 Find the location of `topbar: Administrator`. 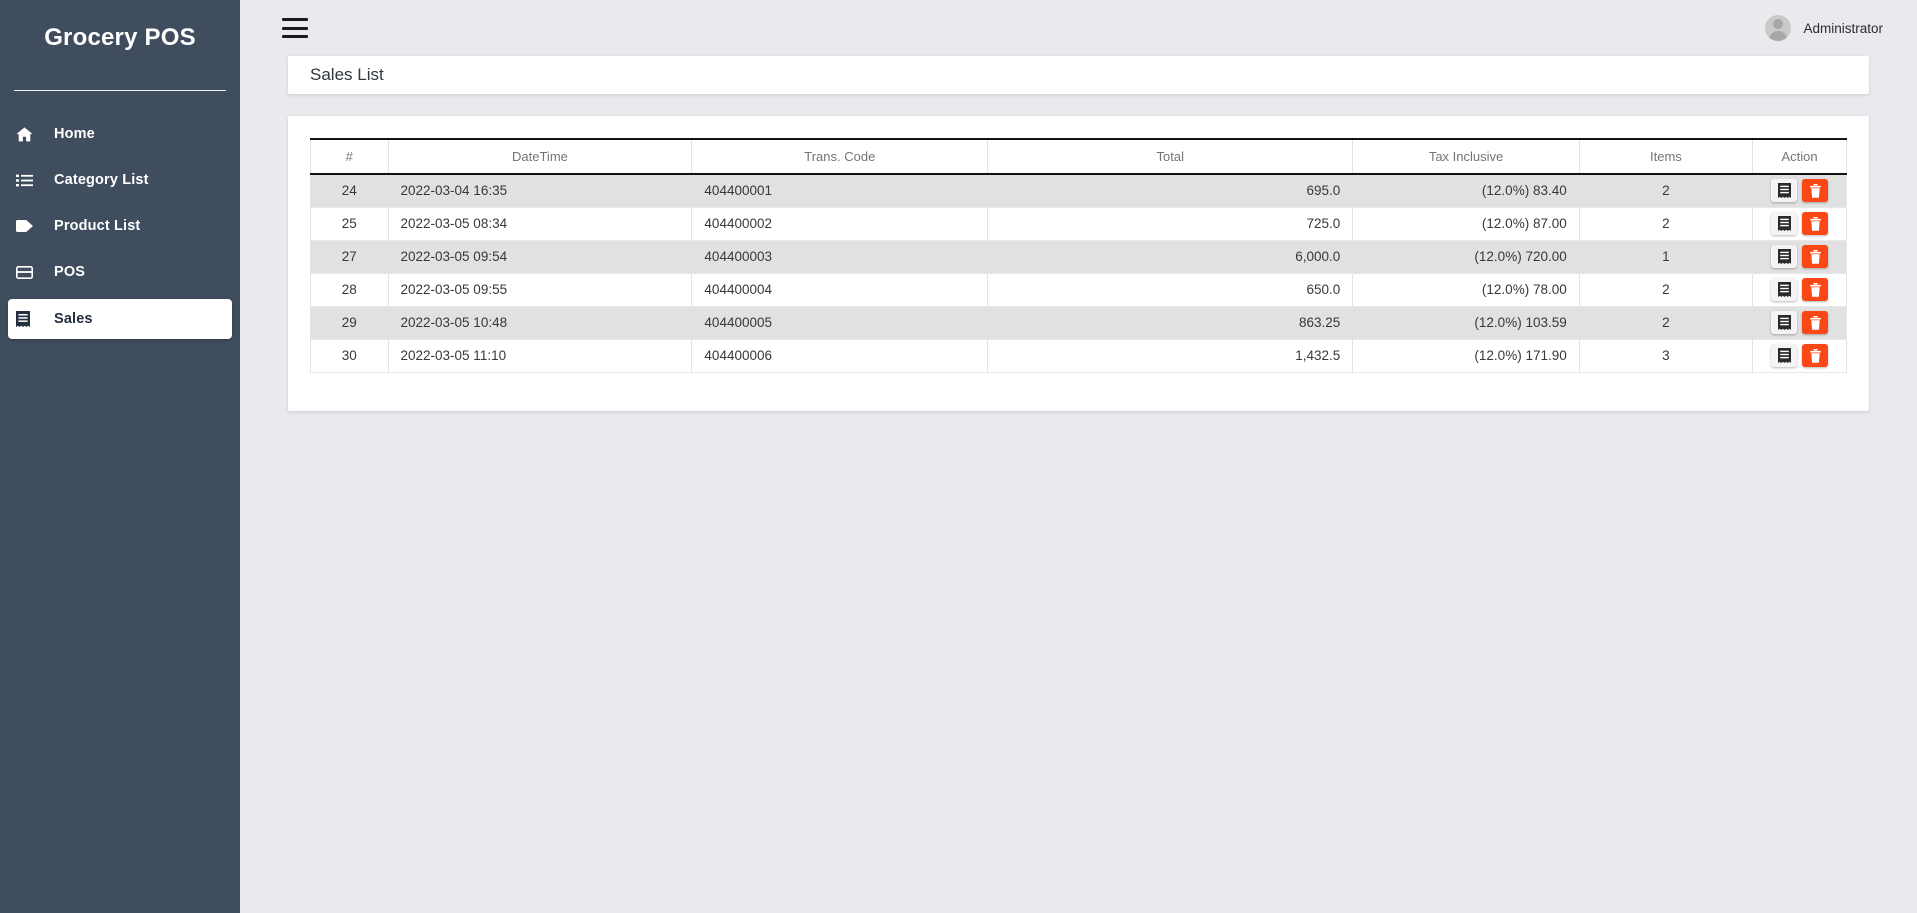

topbar: Administrator is located at coordinates (1078, 28).